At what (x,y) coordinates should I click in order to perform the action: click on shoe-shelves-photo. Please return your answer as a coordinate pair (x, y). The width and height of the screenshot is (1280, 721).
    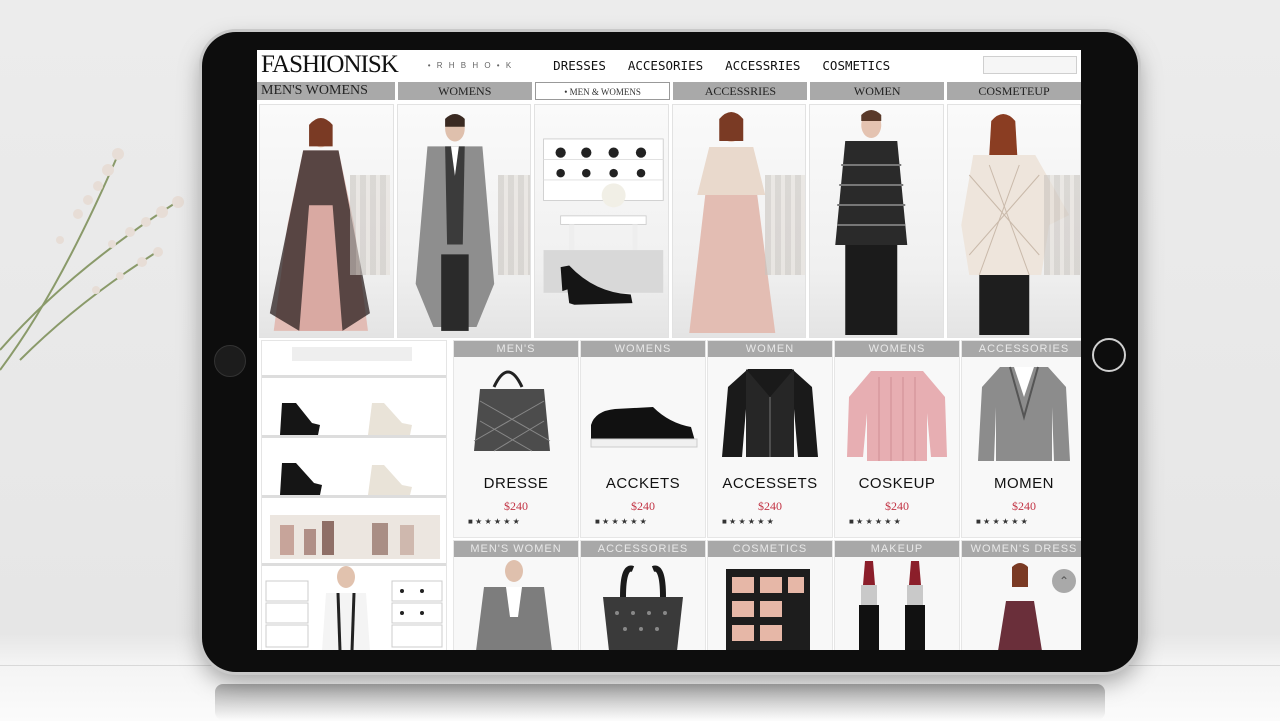
    Looking at the image, I should click on (354, 495).